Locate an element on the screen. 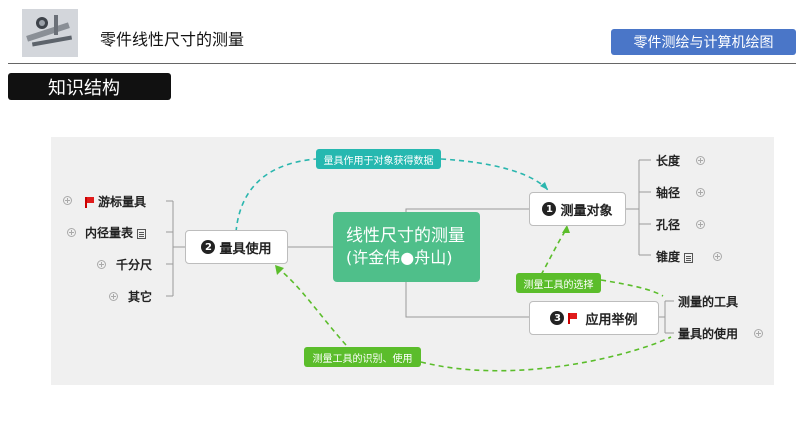 Image resolution: width=805 pixels, height=422 pixels. leaf-tool-usage: 量具的使用 is located at coordinates (708, 333).